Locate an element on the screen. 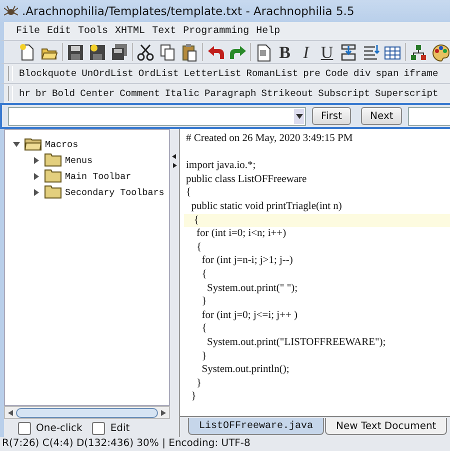 The image size is (450, 451). toolbar-button: div is located at coordinates (362, 73).